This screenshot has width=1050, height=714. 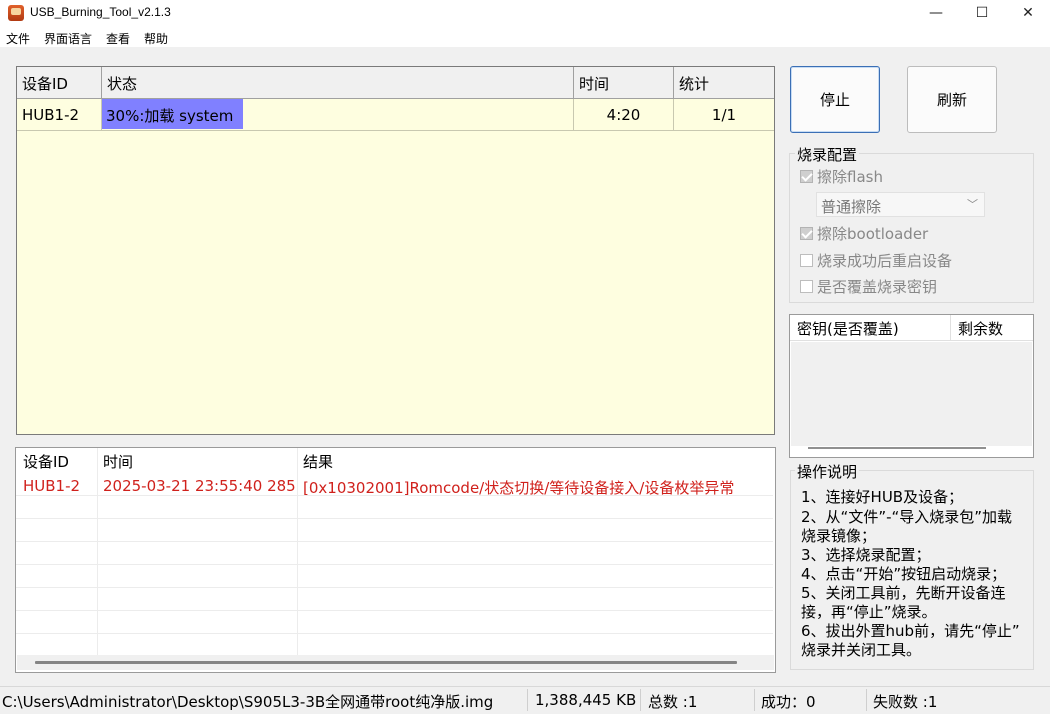 I want to click on overwrite-keys-checkbox: 是否覆盖烧录密钥, so click(x=868, y=286).